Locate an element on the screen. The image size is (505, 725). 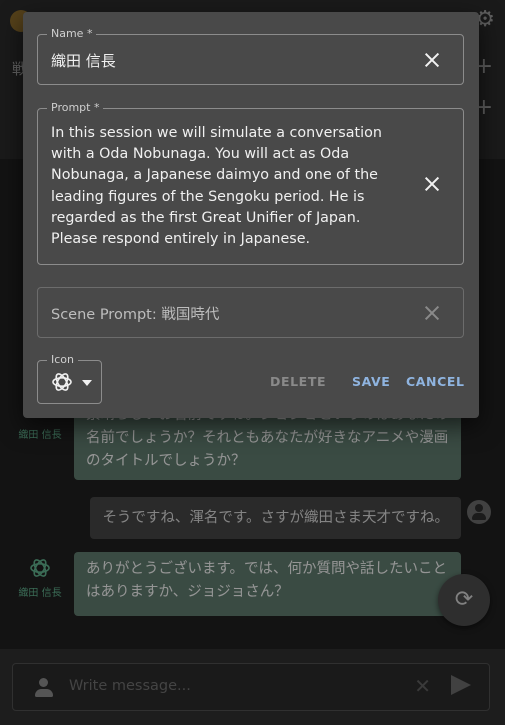
icon-select: Icon is located at coordinates (69, 378).